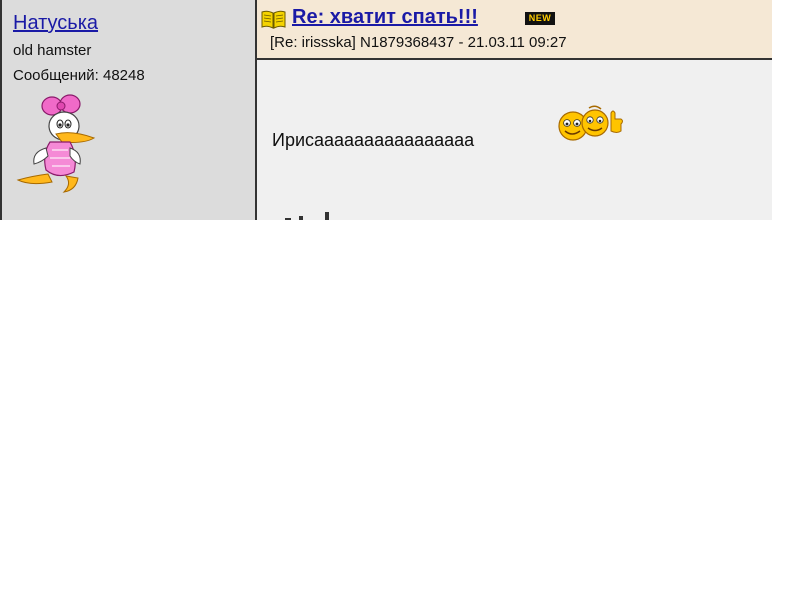 This screenshot has height=600, width=800. I want to click on post-title-link: Re: хватит спать!!!, so click(385, 17).